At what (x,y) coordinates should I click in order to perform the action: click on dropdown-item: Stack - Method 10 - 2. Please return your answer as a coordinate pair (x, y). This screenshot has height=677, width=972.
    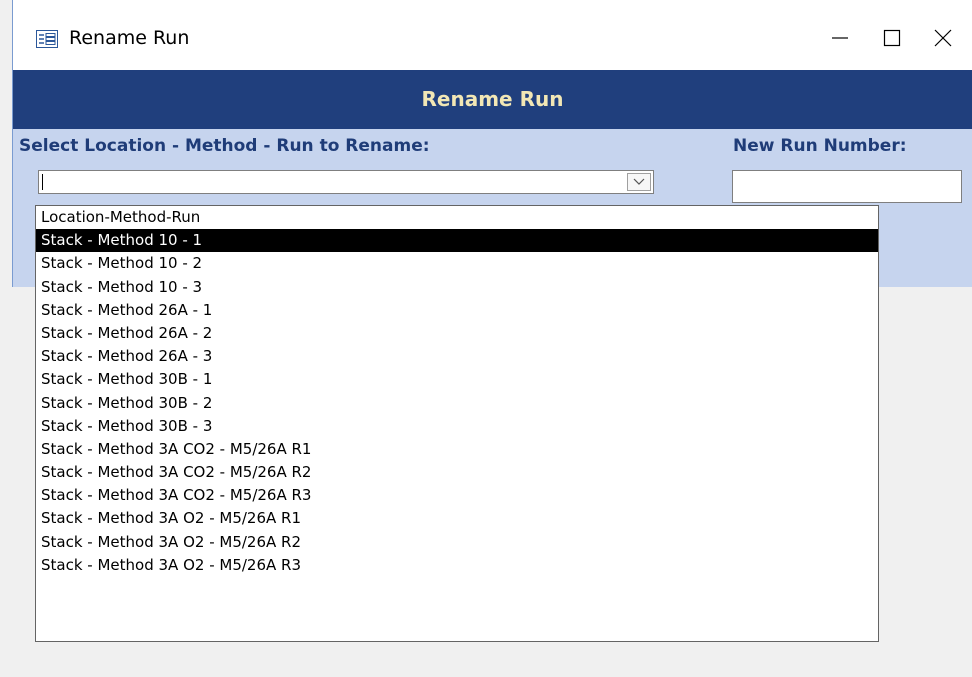
    Looking at the image, I should click on (457, 263).